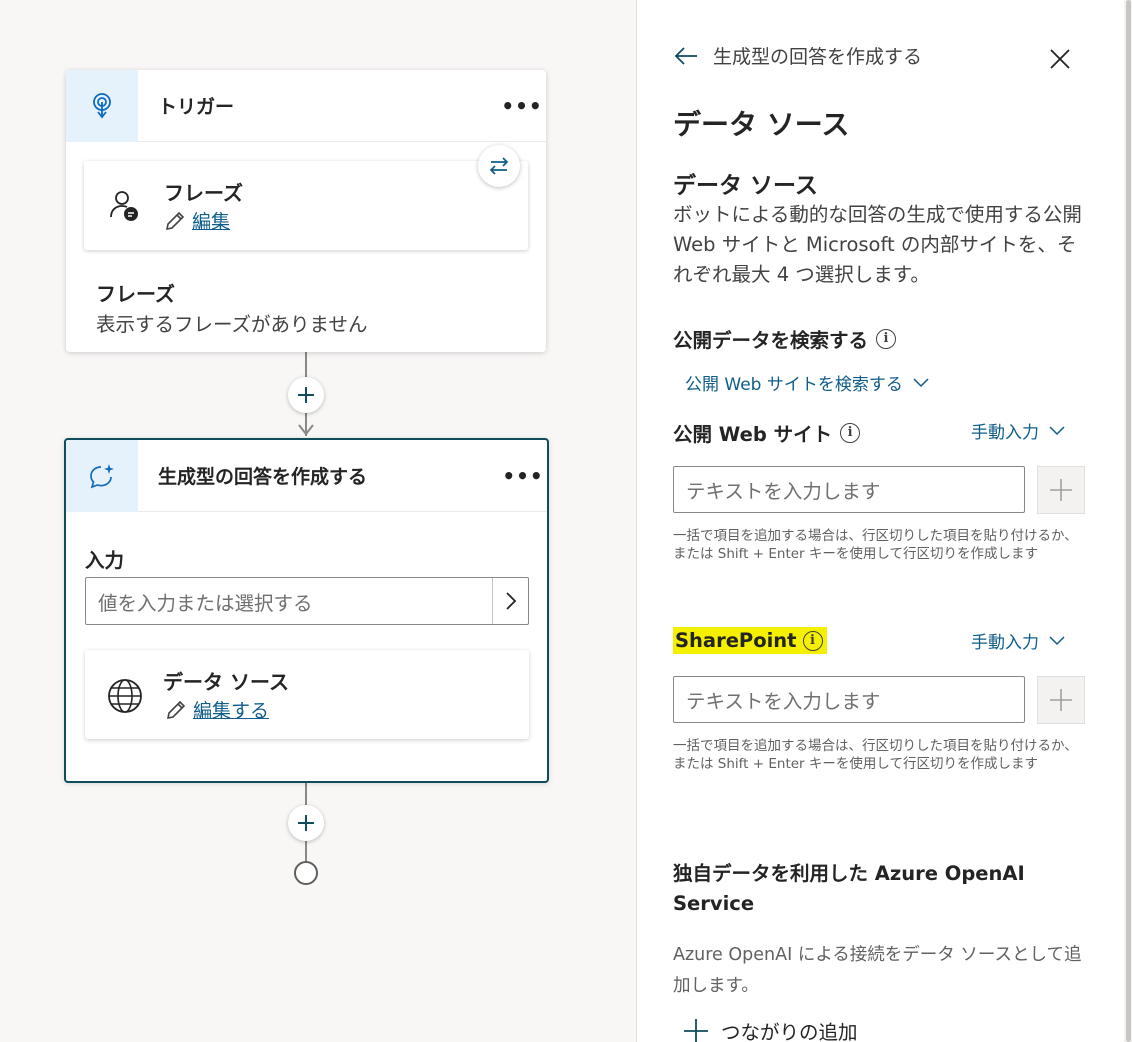 Image resolution: width=1132 pixels, height=1042 pixels. I want to click on sharepoint-input-placeholder: テキストを入力します, so click(783, 701).